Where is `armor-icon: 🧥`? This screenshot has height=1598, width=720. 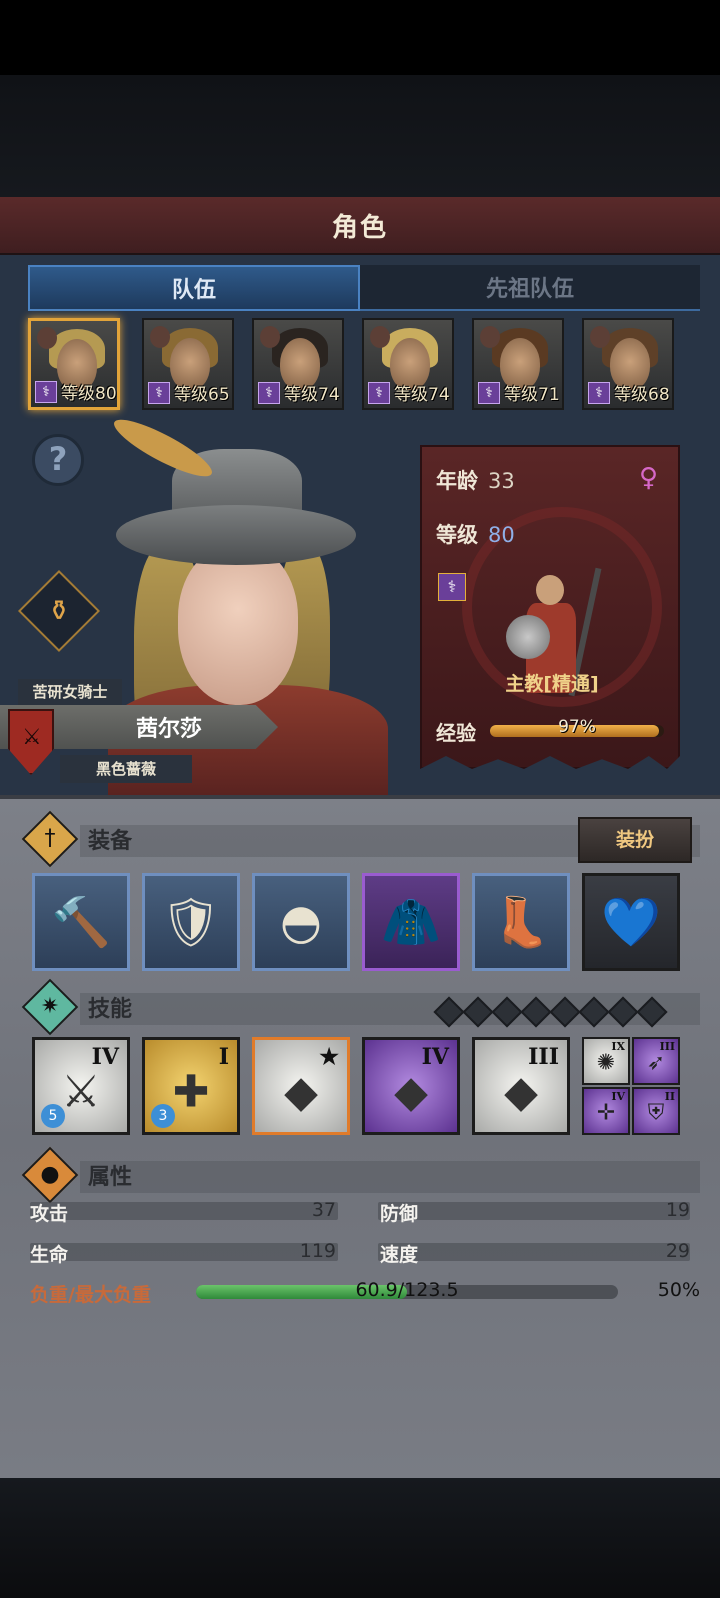 armor-icon: 🧥 is located at coordinates (411, 922).